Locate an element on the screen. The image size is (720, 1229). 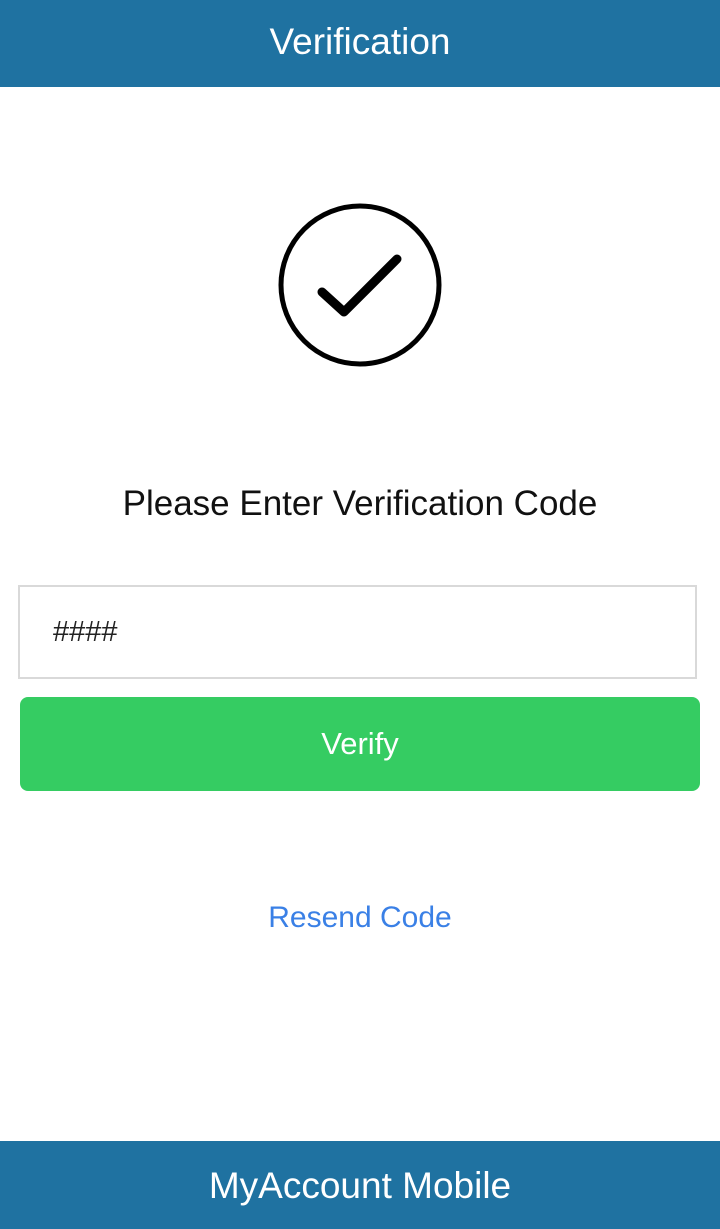
page-title: Verification is located at coordinates (360, 41).